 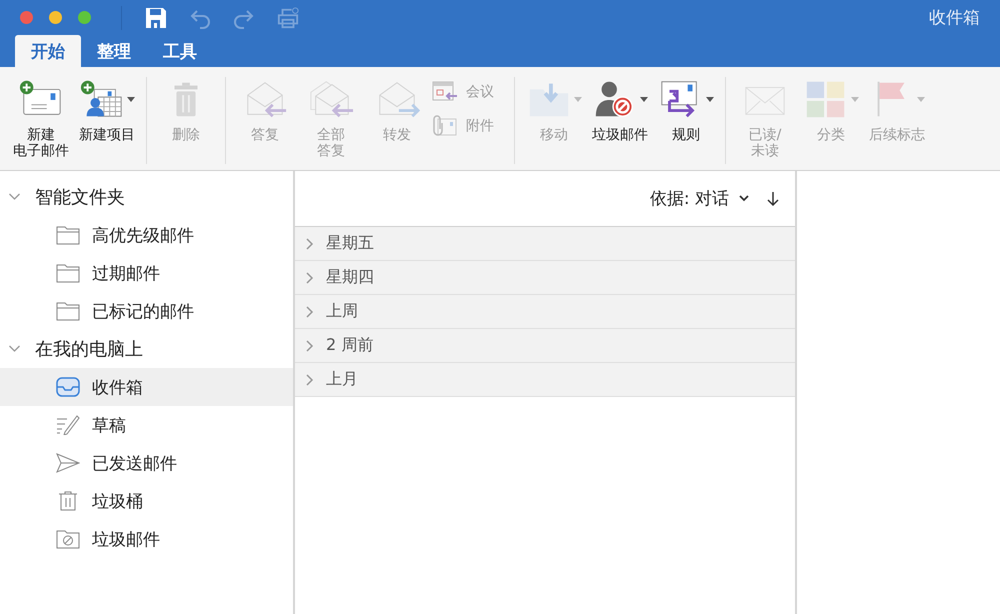 I want to click on ribbon-button: 垃圾邮件, so click(x=620, y=120).